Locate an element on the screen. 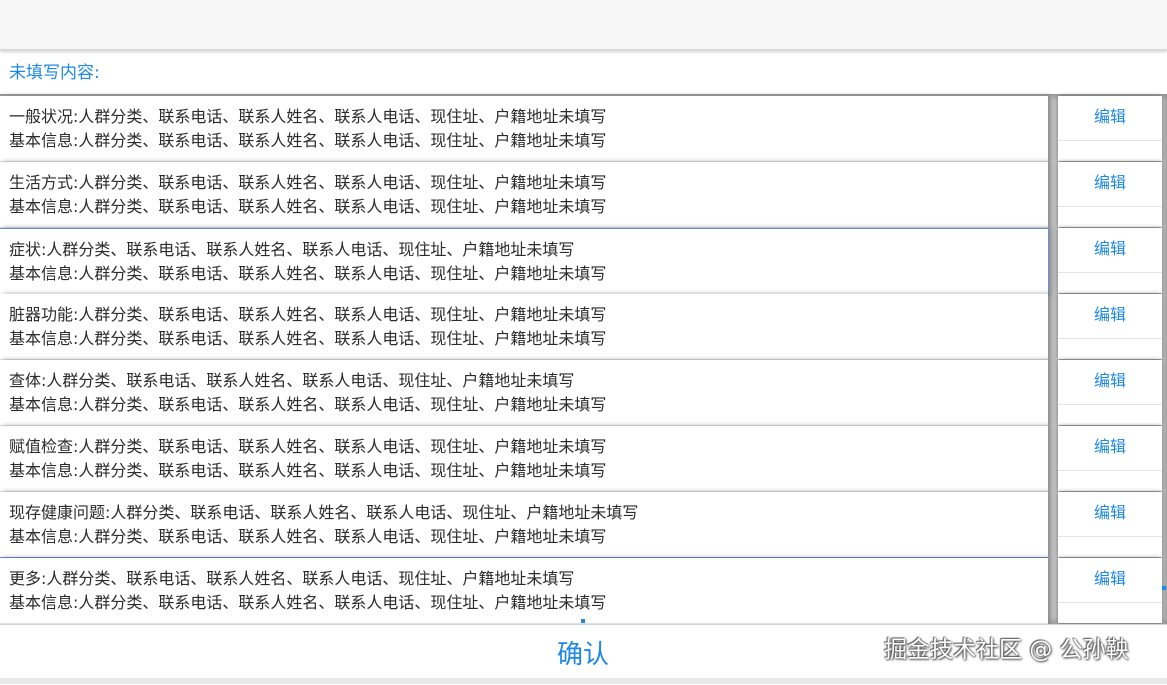 The width and height of the screenshot is (1167, 685). confirm-button: 确认 is located at coordinates (583, 655).